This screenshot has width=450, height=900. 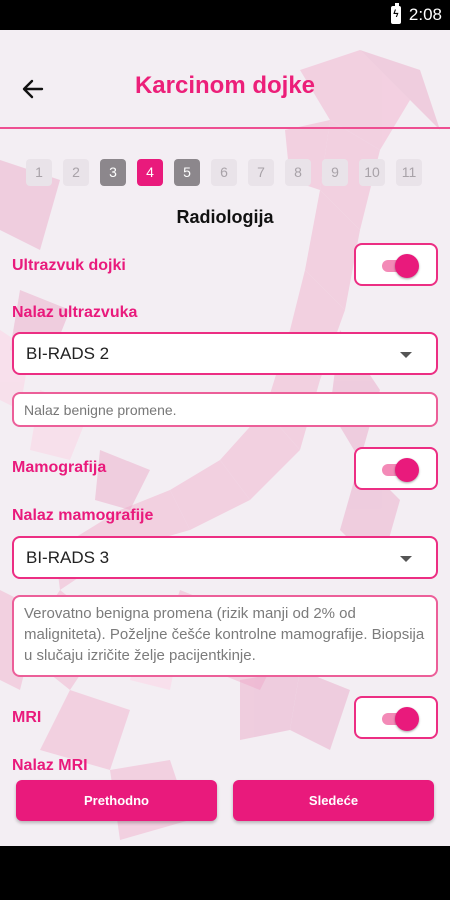 What do you see at coordinates (225, 15) in the screenshot?
I see `status-bar: ϟ 2:08` at bounding box center [225, 15].